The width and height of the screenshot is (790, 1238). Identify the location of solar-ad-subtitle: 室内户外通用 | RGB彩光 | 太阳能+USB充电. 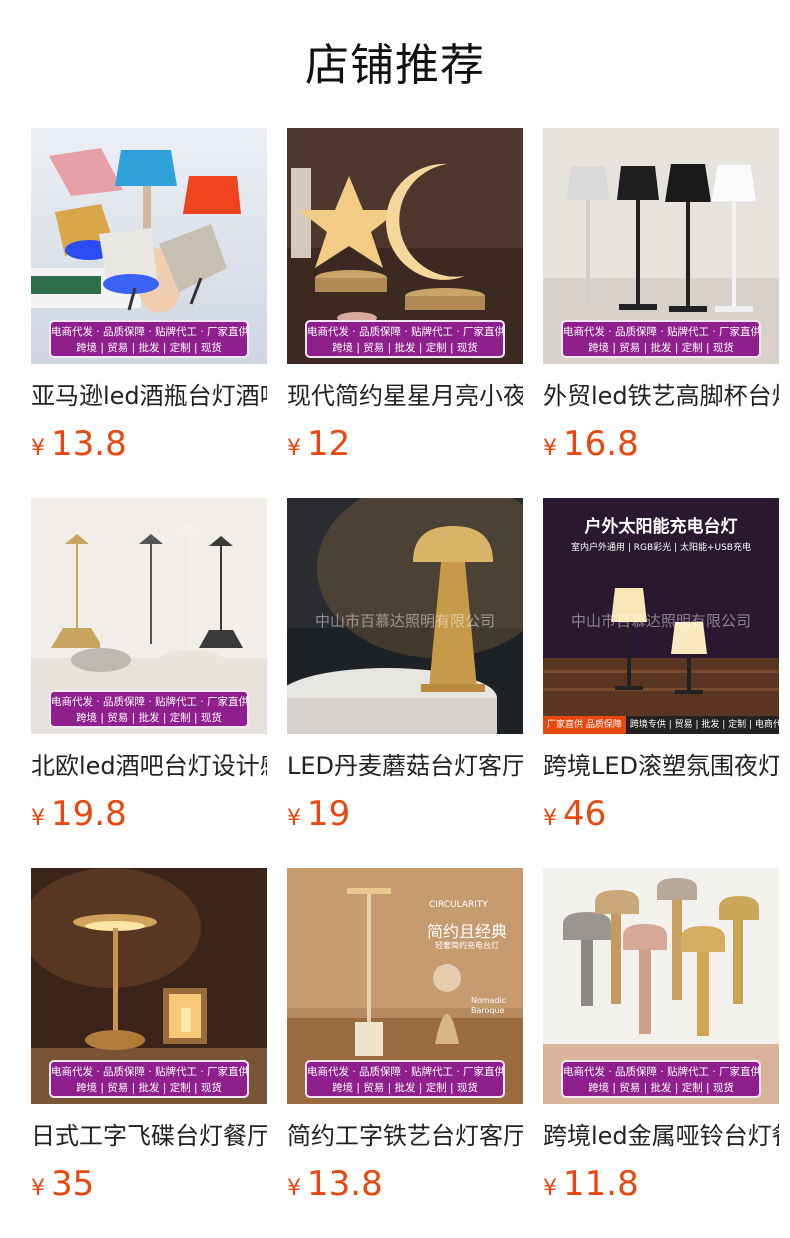
(661, 548).